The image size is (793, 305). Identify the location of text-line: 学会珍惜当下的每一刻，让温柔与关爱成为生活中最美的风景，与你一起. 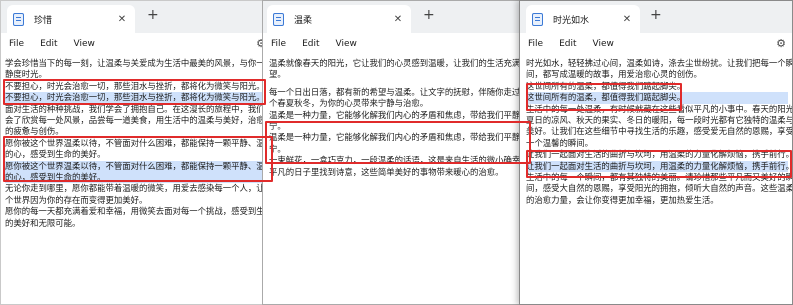
(139, 63).